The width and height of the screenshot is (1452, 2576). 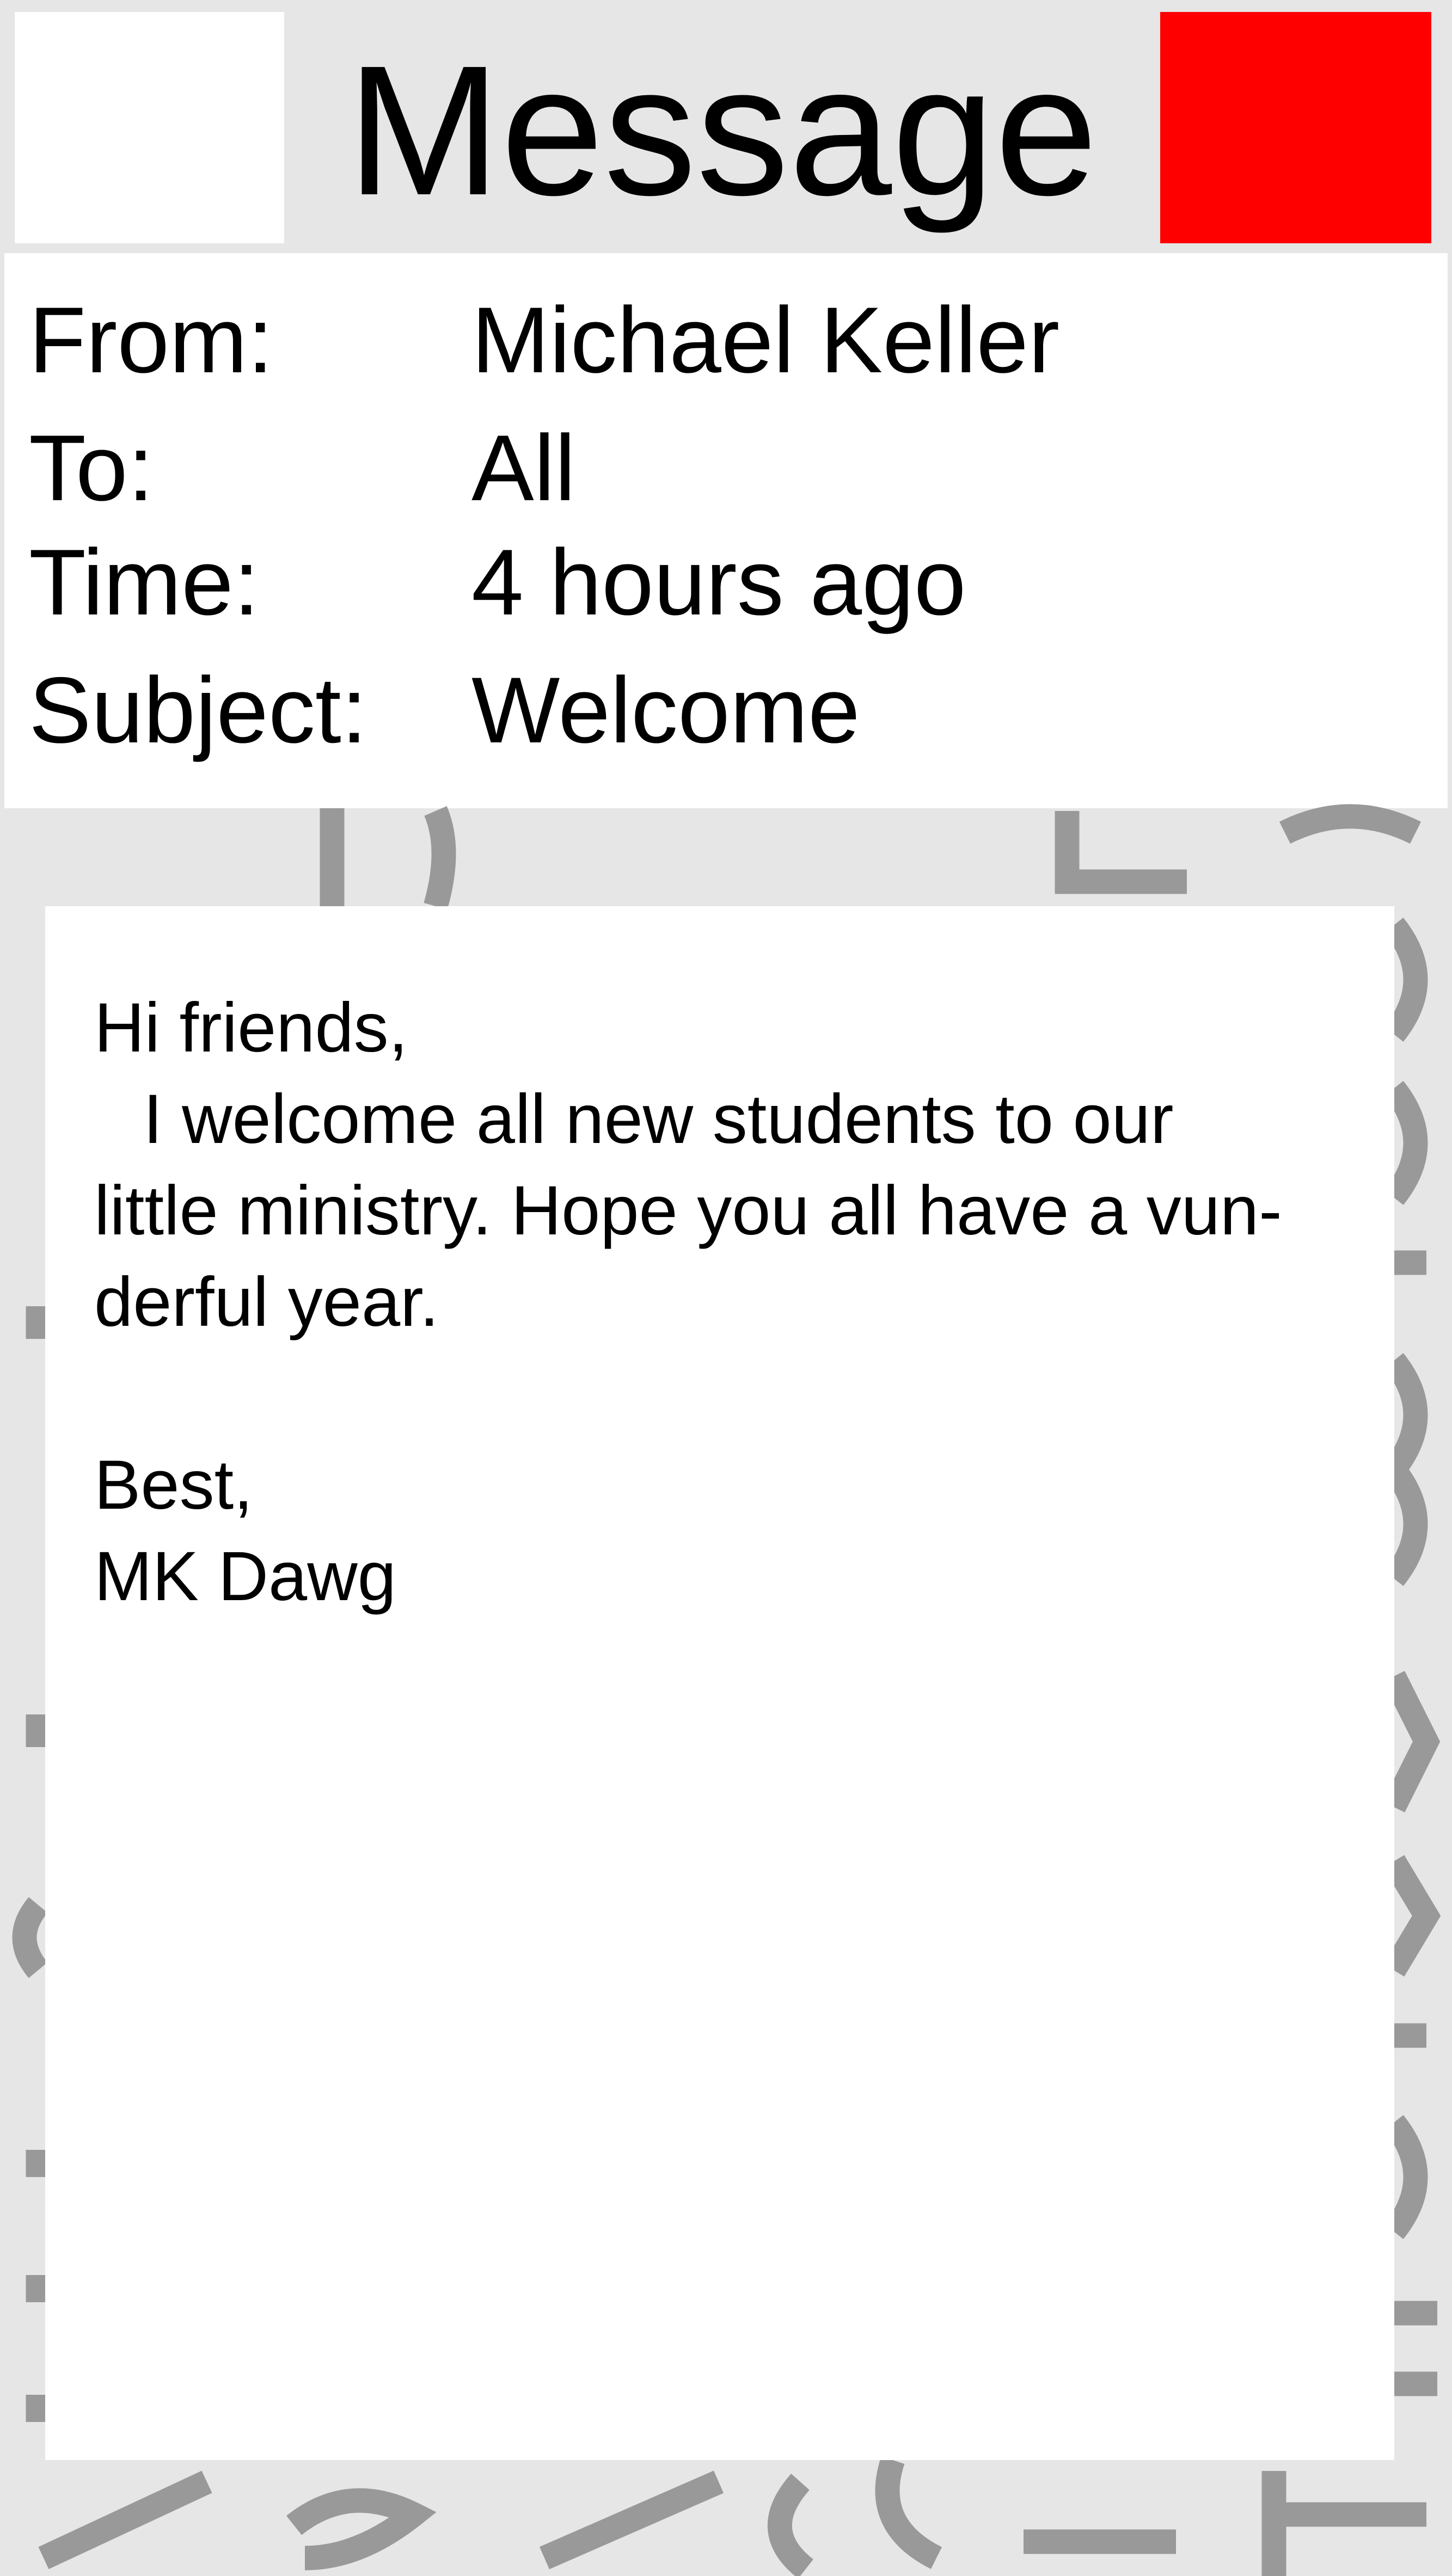 What do you see at coordinates (198, 710) in the screenshot?
I see `subject-label: Subject:` at bounding box center [198, 710].